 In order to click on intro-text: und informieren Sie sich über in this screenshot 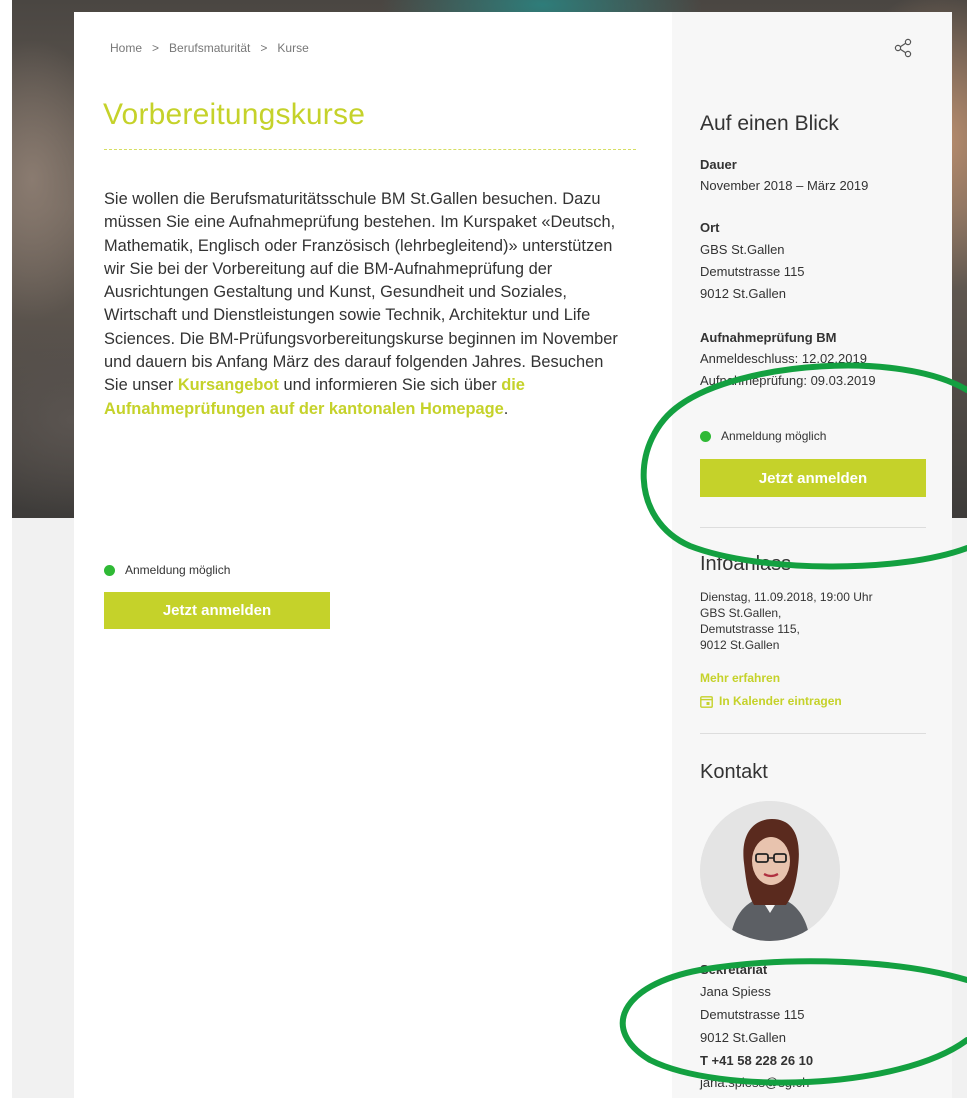, I will do `click(390, 385)`.